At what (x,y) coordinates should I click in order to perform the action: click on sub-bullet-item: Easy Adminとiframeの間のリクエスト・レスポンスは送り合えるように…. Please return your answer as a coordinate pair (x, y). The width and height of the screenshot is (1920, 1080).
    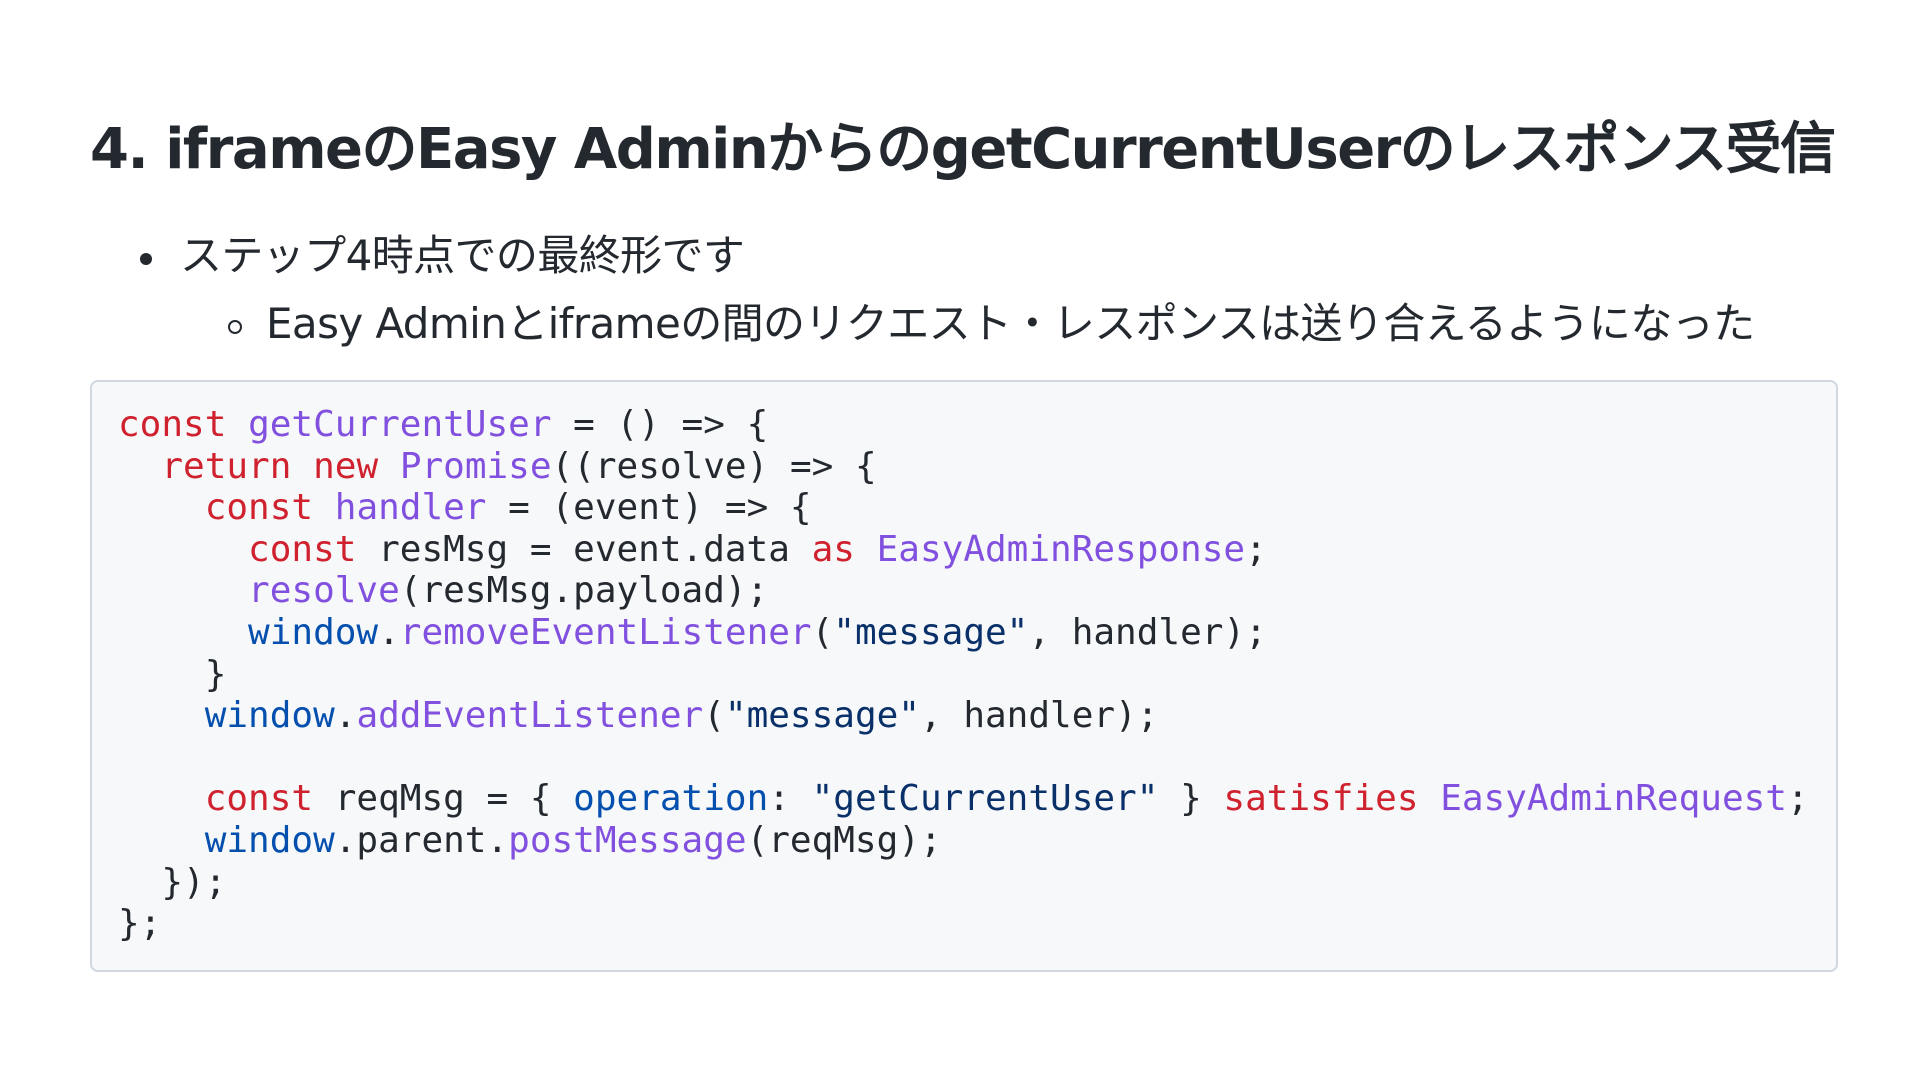
    Looking at the image, I should click on (922, 324).